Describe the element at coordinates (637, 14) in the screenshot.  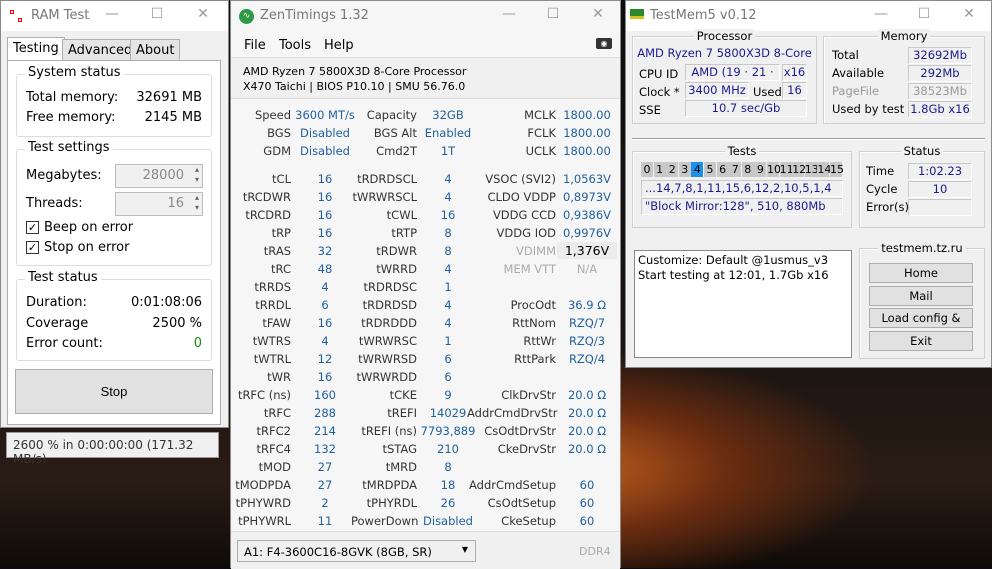
I see `ram-stick-icon` at that location.